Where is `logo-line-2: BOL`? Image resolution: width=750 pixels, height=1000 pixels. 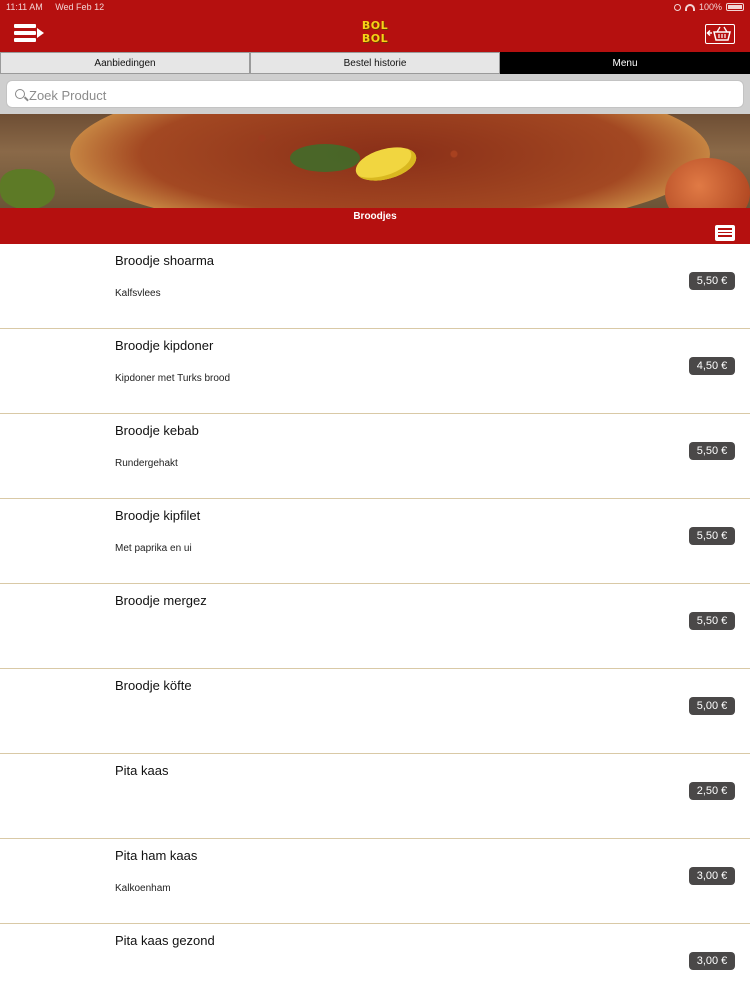 logo-line-2: BOL is located at coordinates (375, 38).